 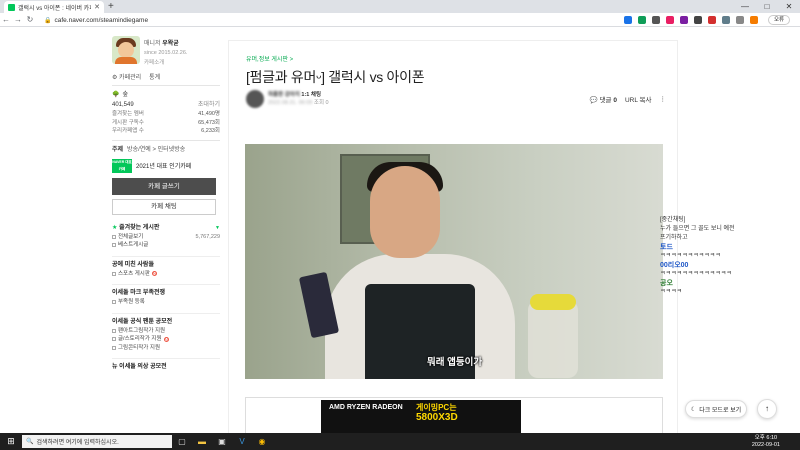 I want to click on menu-item-fanart: 팬아트그림작가 지원, so click(x=166, y=331).